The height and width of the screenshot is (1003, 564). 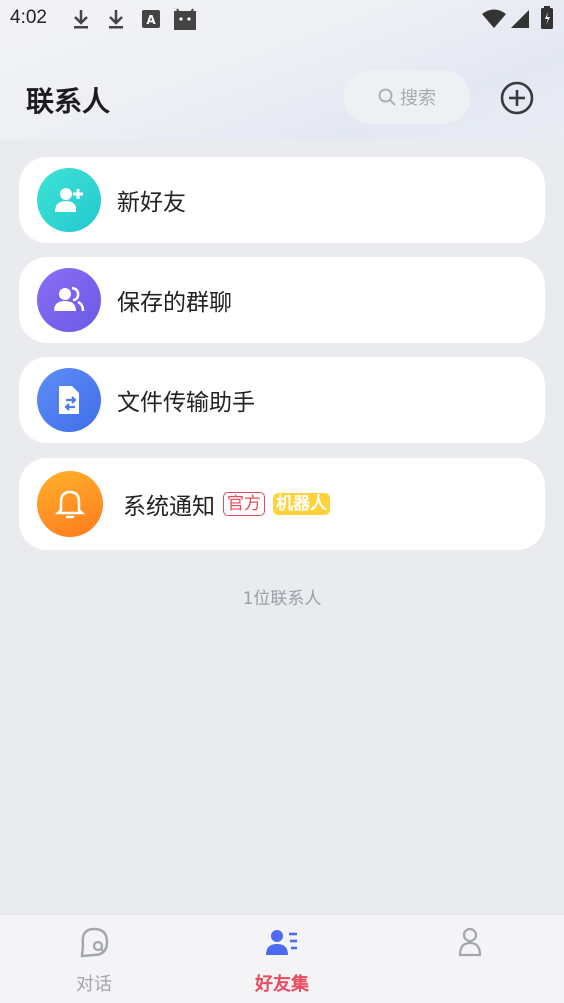 I want to click on android-icon, so click(x=185, y=19).